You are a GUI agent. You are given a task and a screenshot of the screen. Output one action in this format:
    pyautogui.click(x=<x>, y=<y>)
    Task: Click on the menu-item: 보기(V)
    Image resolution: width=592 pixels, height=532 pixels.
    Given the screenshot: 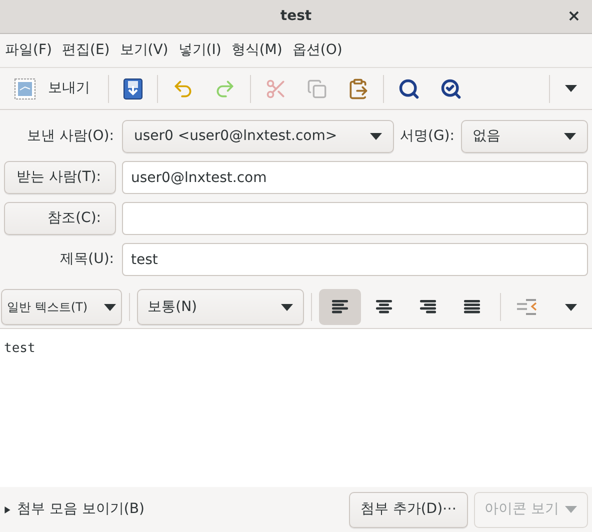 What is the action you would take?
    pyautogui.click(x=144, y=50)
    